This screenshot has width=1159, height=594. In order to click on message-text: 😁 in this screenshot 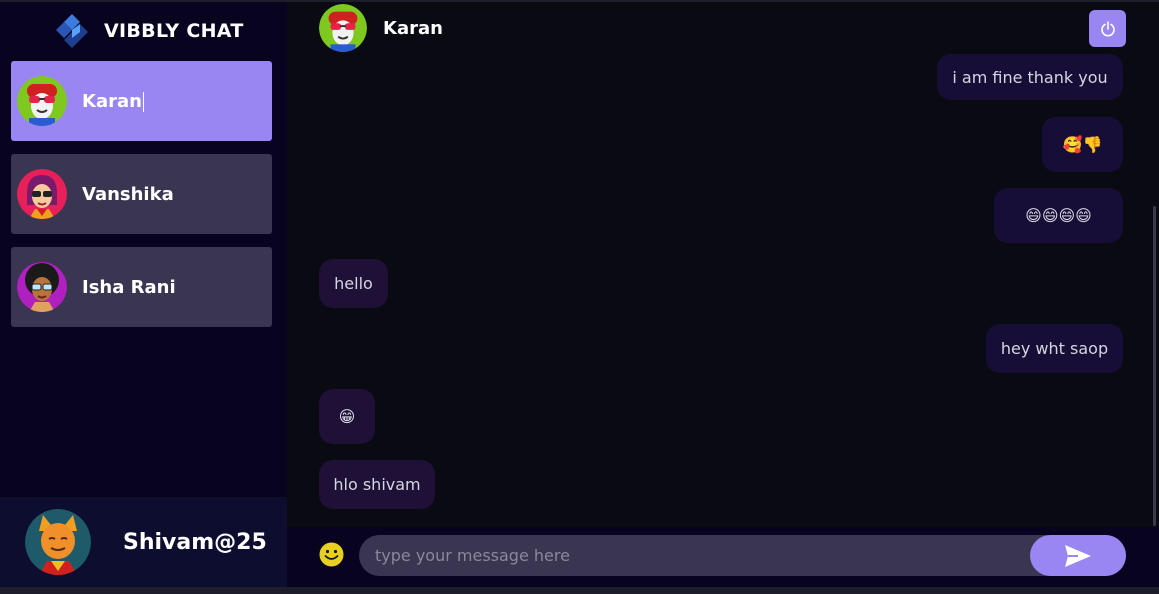, I will do `click(347, 416)`.